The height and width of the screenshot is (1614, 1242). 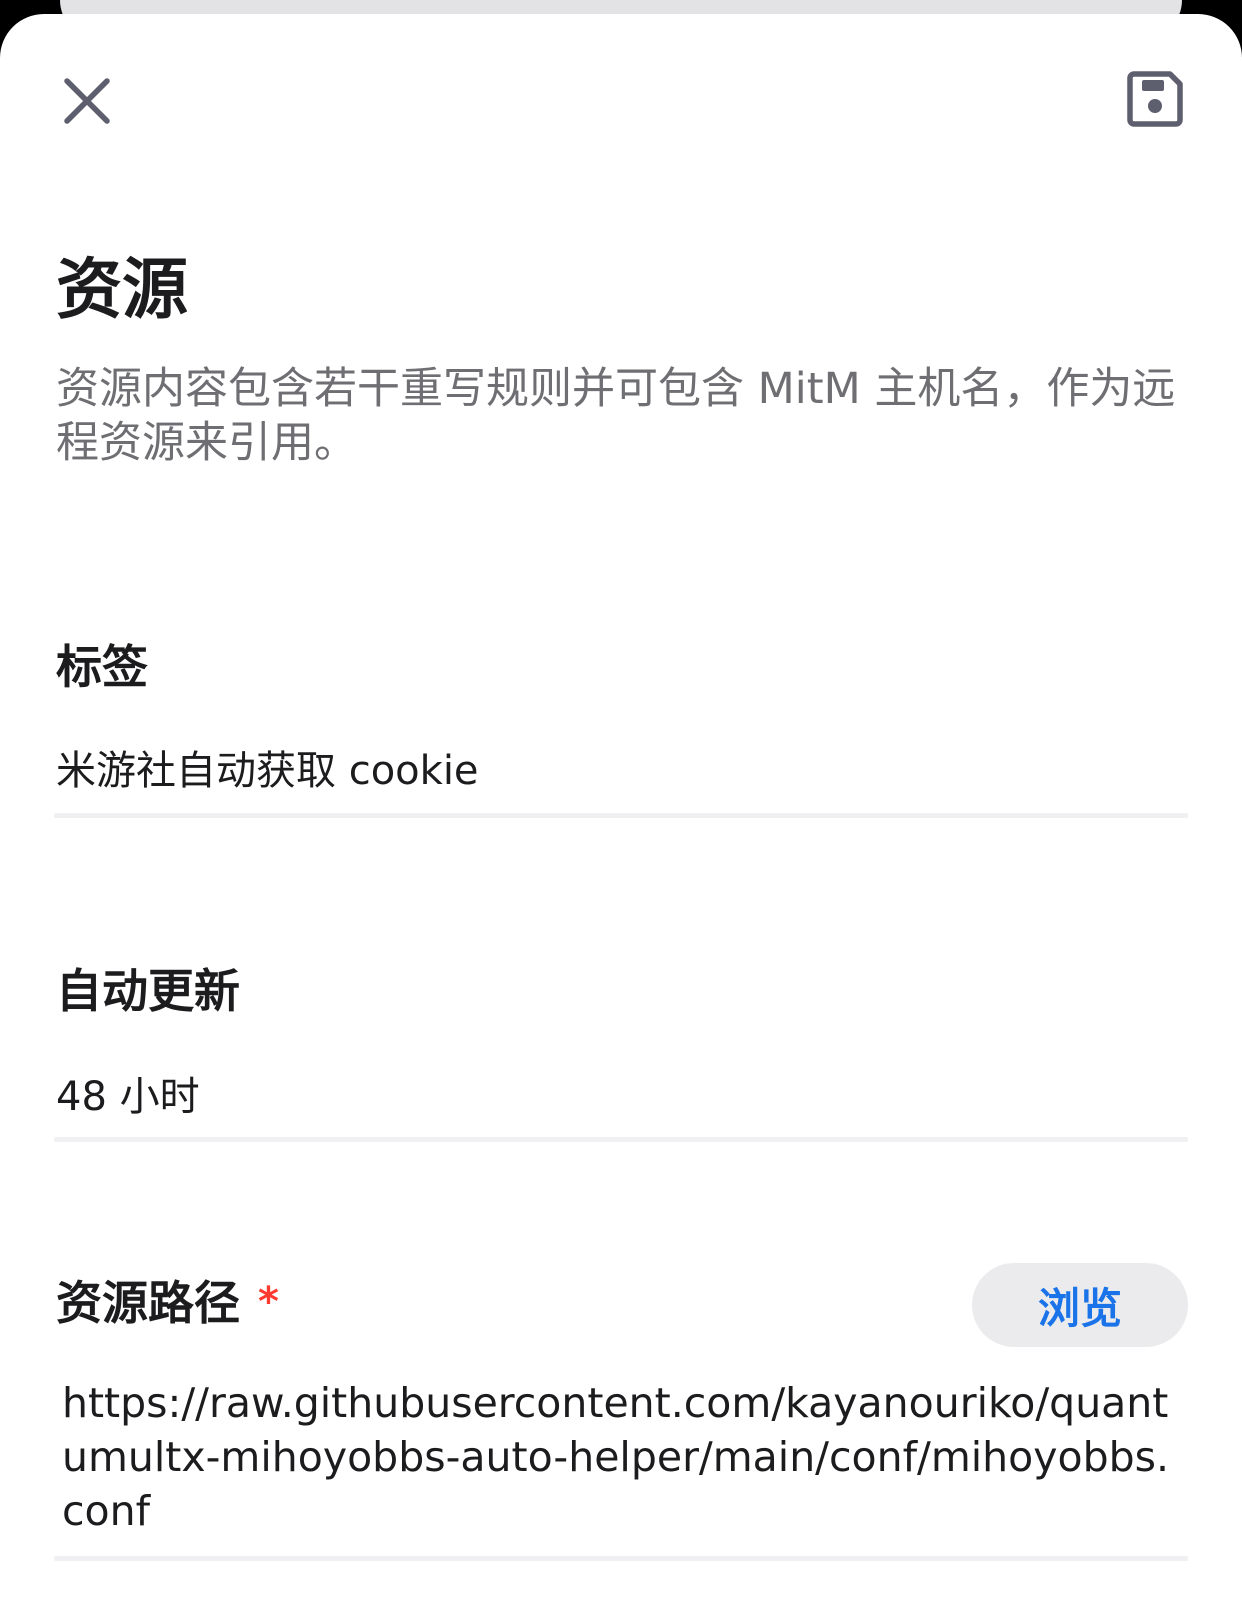 I want to click on save-button, so click(x=1155, y=99).